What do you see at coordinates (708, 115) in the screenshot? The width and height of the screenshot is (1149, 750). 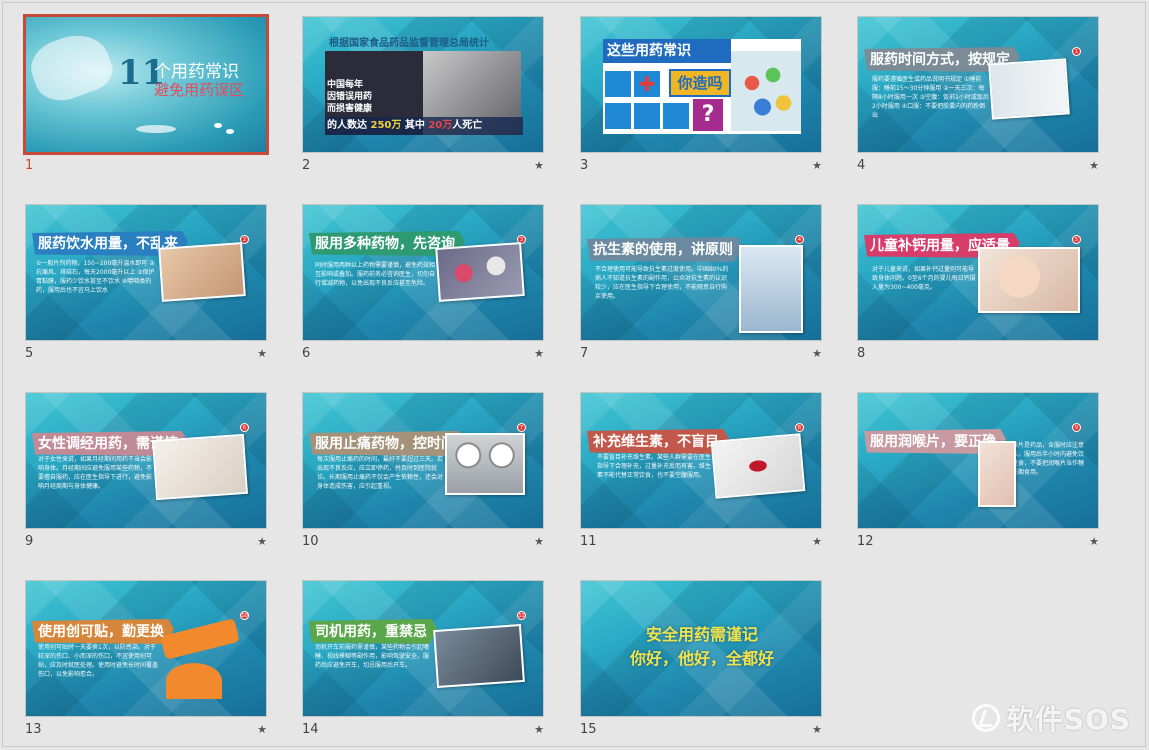 I see `question-mark-icon: ?` at bounding box center [708, 115].